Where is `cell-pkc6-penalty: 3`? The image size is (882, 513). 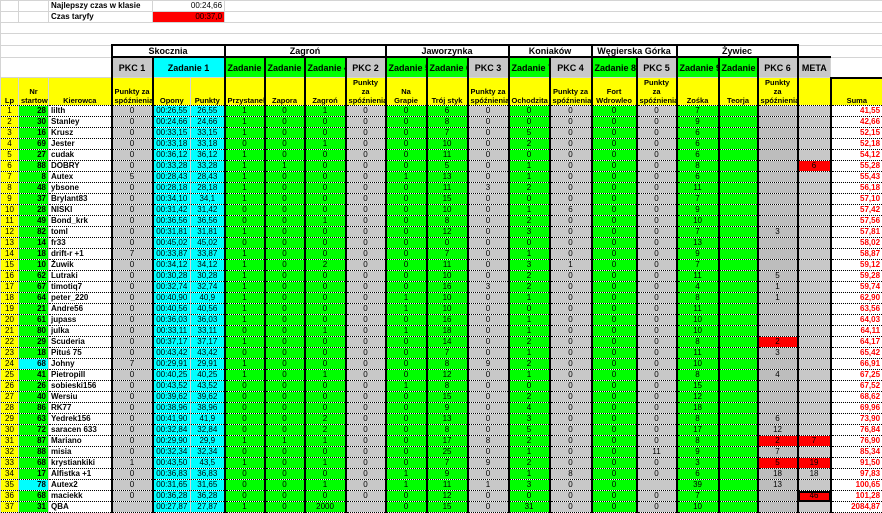
cell-pkc6-penalty: 3 is located at coordinates (778, 353).